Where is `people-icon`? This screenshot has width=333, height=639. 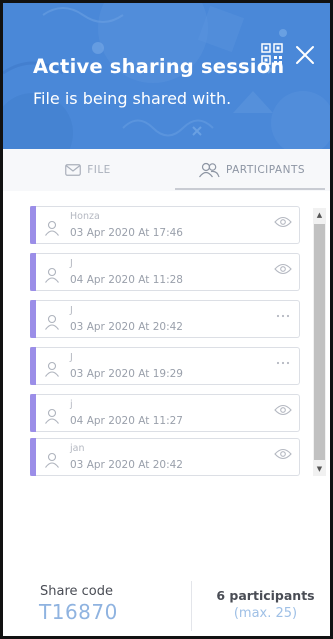
people-icon is located at coordinates (209, 170).